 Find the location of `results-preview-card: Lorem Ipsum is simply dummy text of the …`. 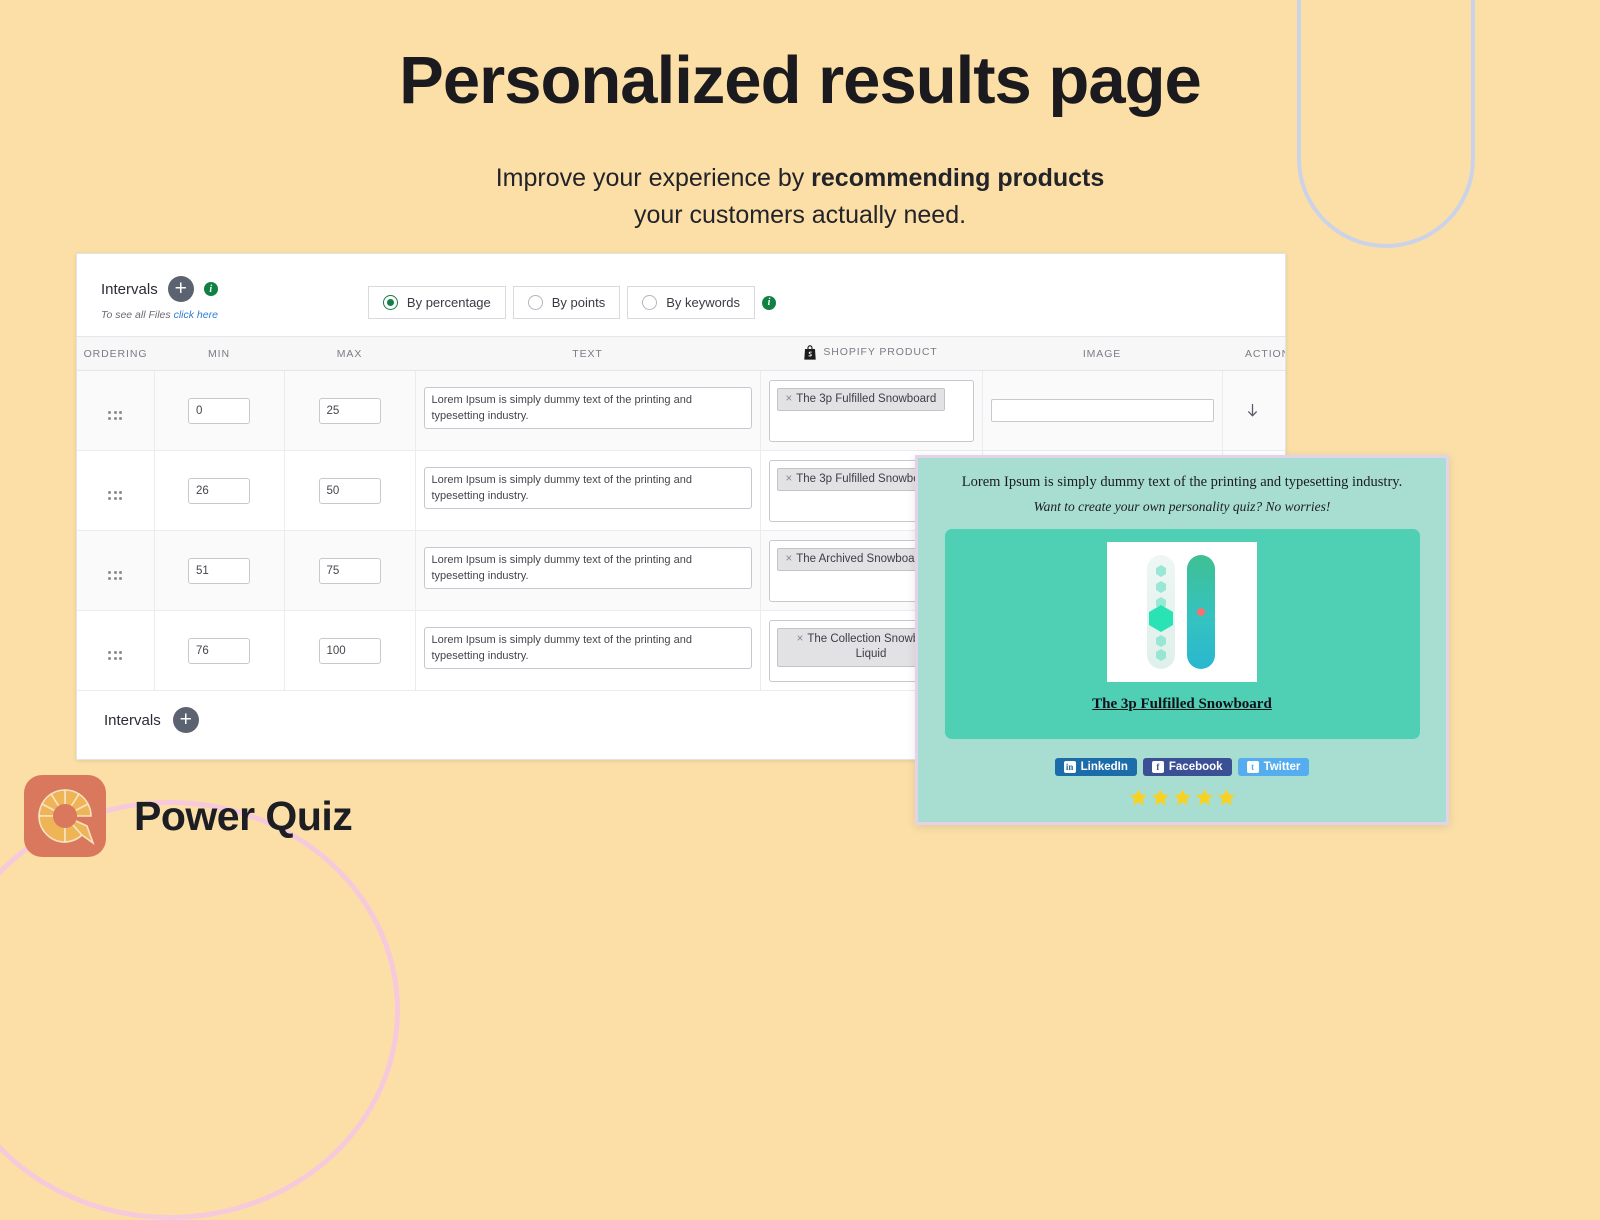

results-preview-card: Lorem Ipsum is simply dummy text of the … is located at coordinates (1182, 640).